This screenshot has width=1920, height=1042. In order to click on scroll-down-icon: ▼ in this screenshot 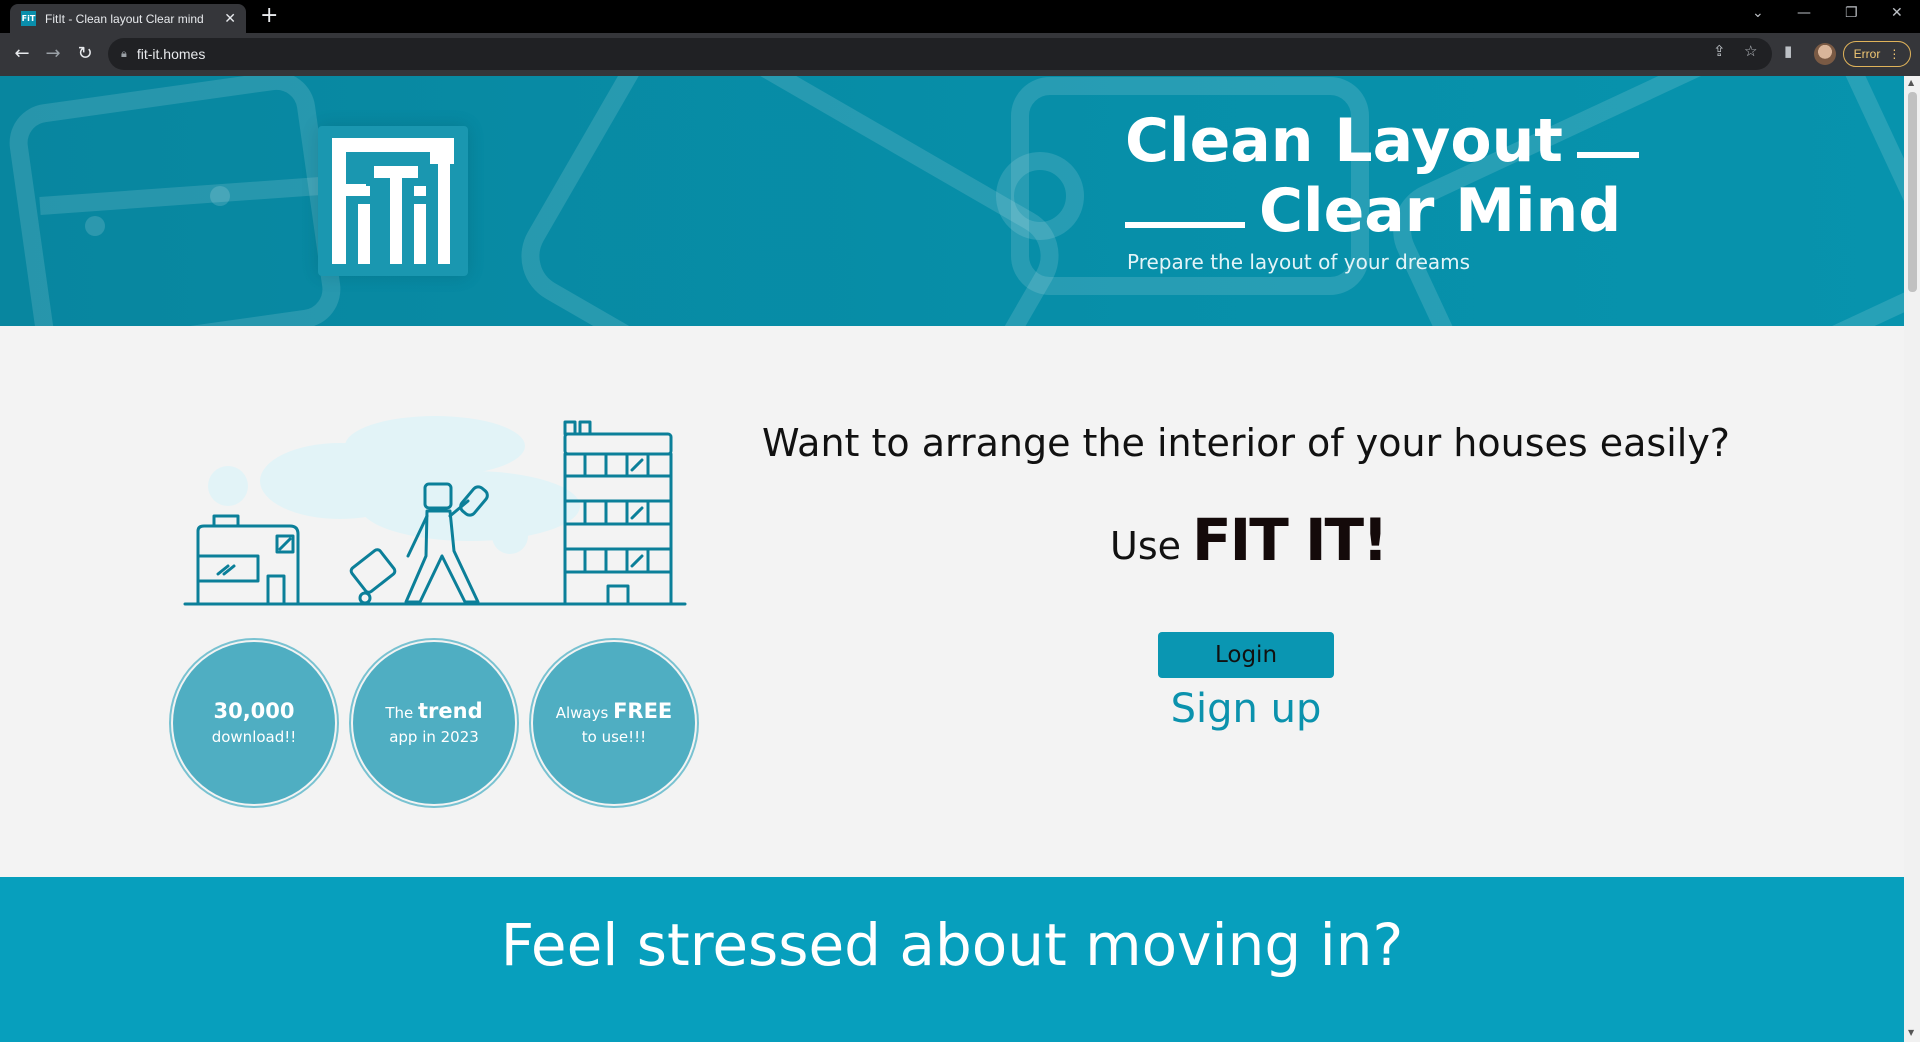, I will do `click(1911, 1032)`.